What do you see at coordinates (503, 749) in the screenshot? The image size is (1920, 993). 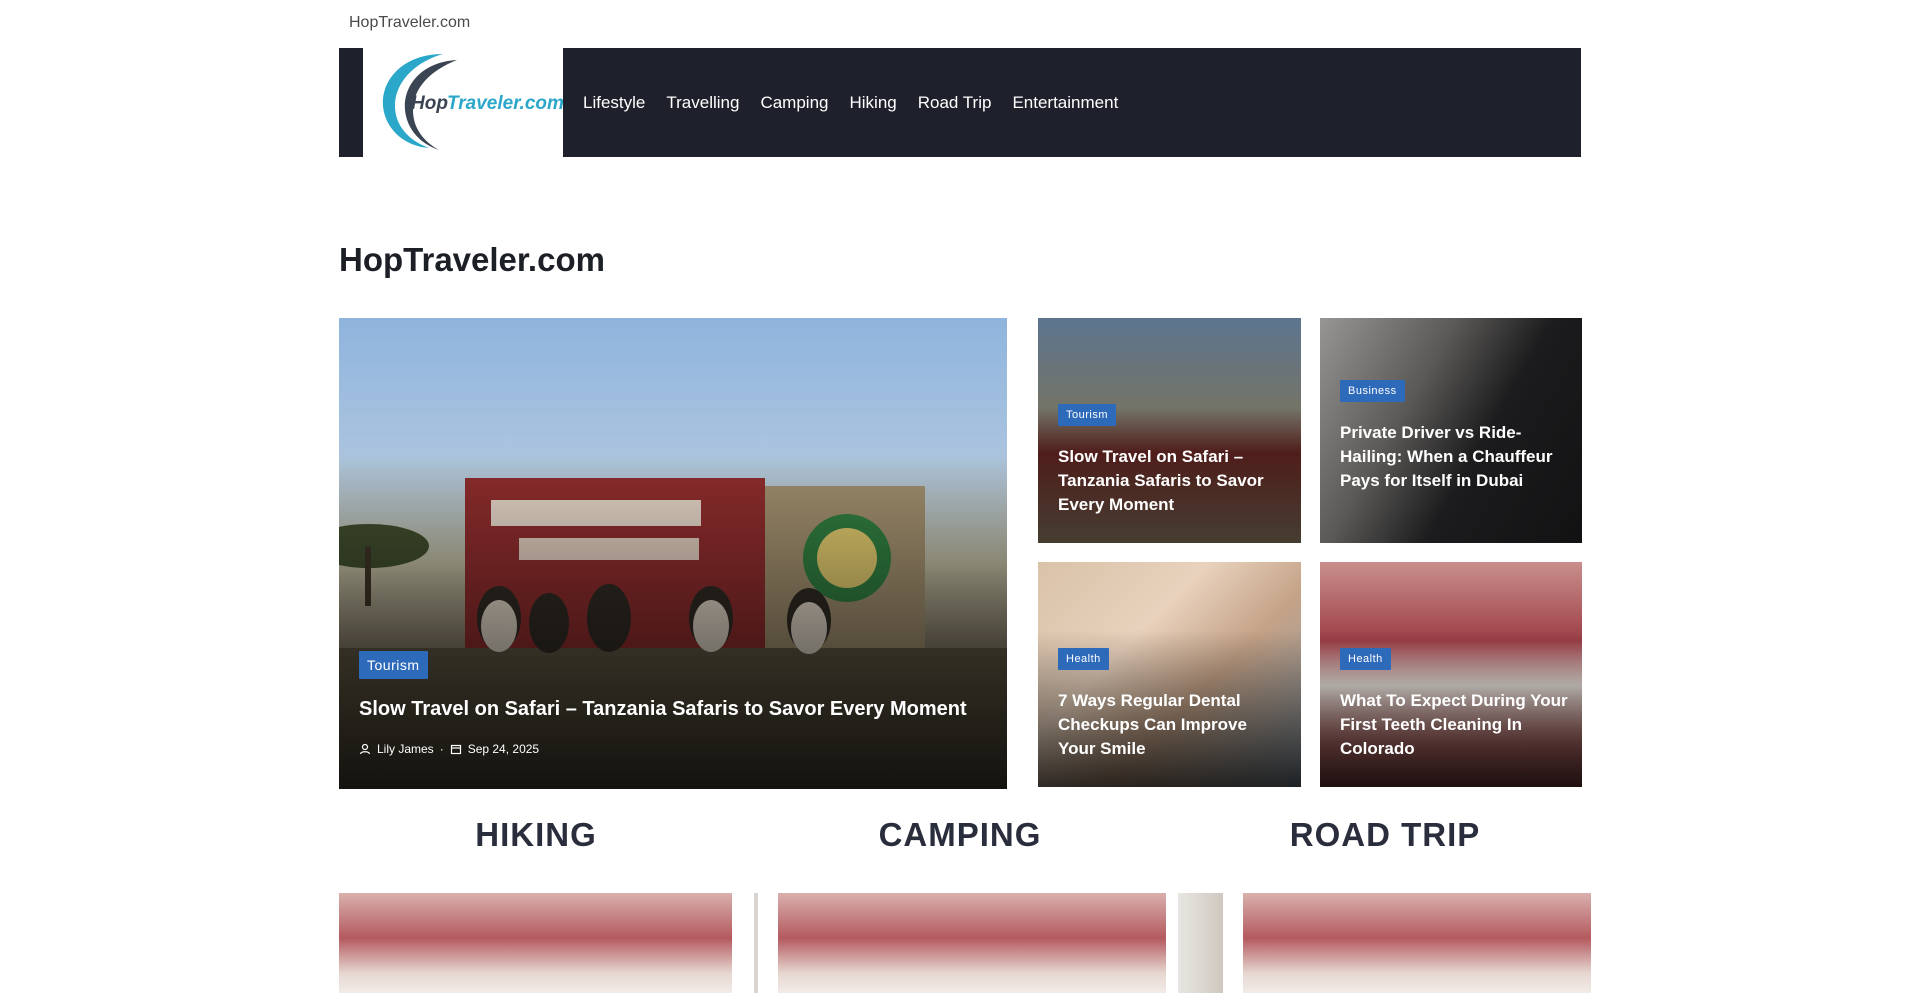 I see `post-date: Sep 24, 2025` at bounding box center [503, 749].